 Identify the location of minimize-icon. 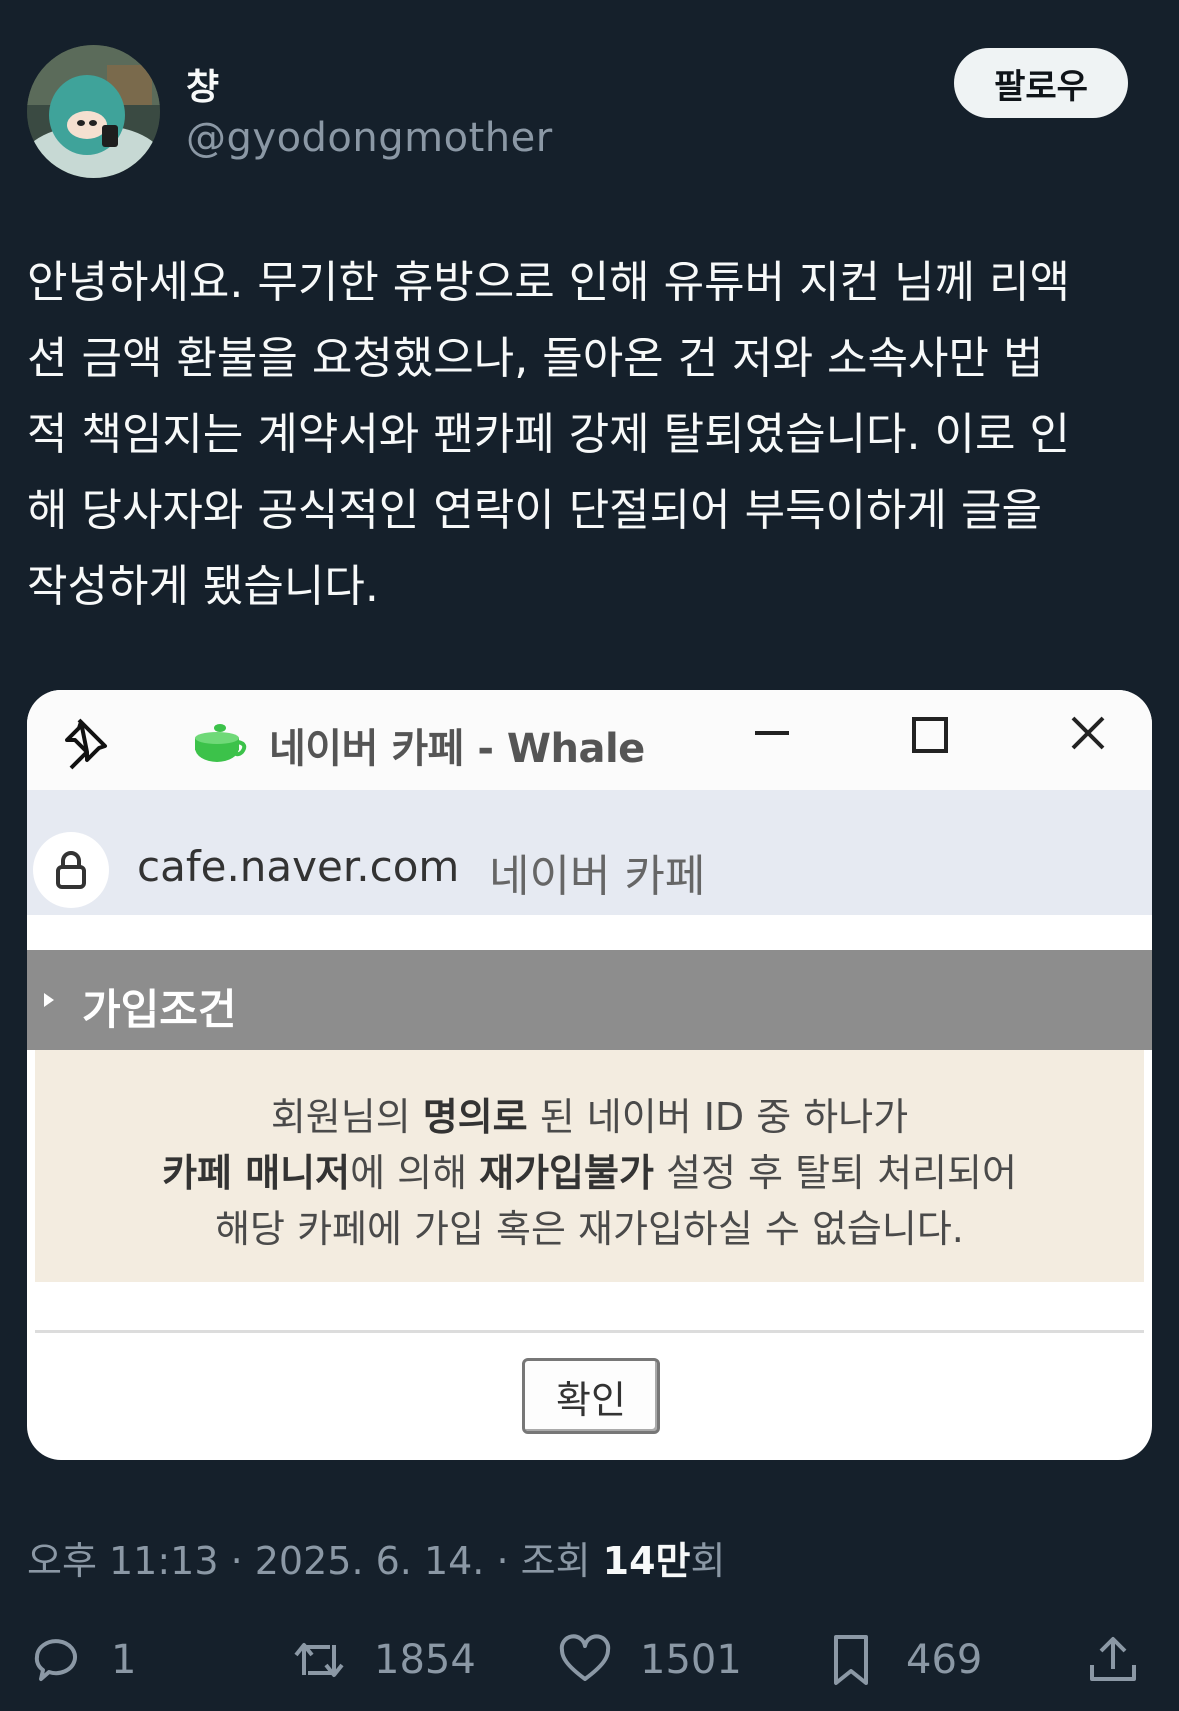
(772, 733).